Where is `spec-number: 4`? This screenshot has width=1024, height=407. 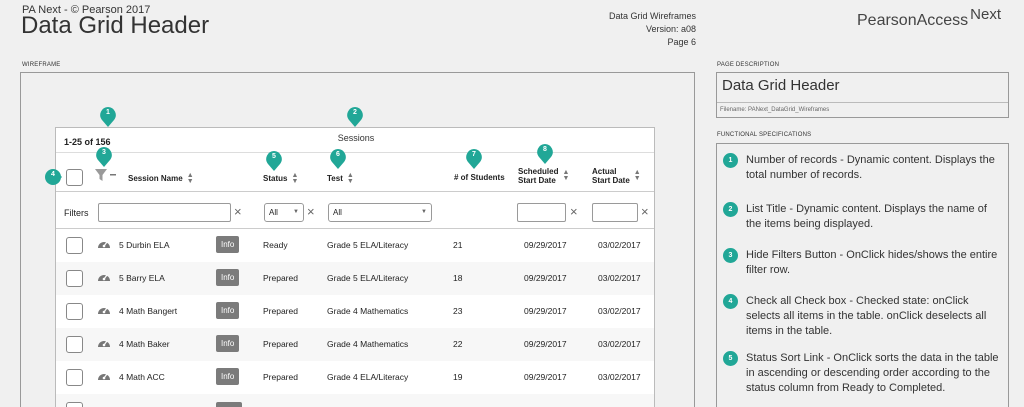 spec-number: 4 is located at coordinates (730, 301).